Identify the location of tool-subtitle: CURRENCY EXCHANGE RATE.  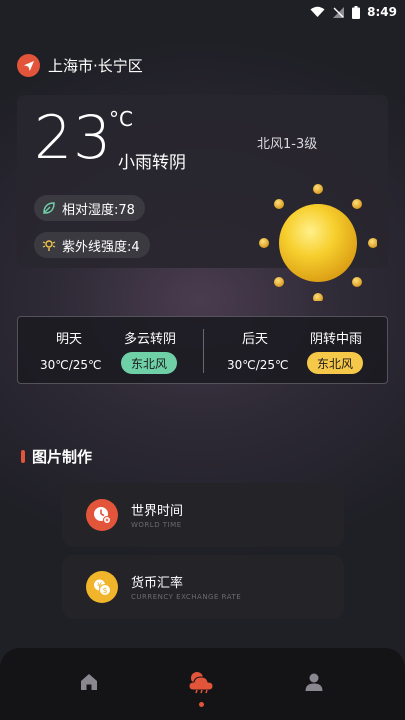
(186, 597).